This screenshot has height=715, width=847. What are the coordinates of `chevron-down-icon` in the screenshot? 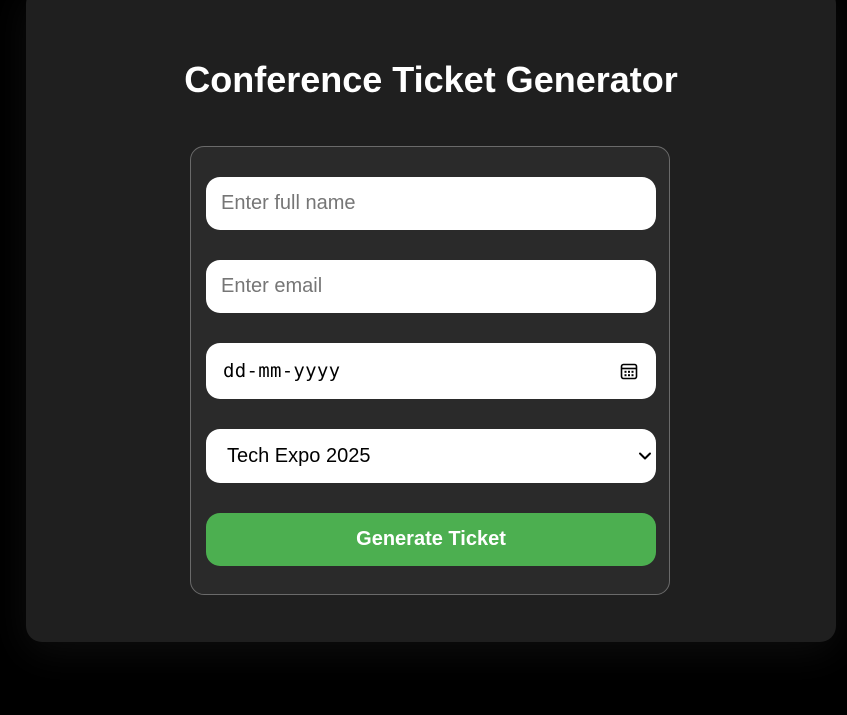 It's located at (645, 456).